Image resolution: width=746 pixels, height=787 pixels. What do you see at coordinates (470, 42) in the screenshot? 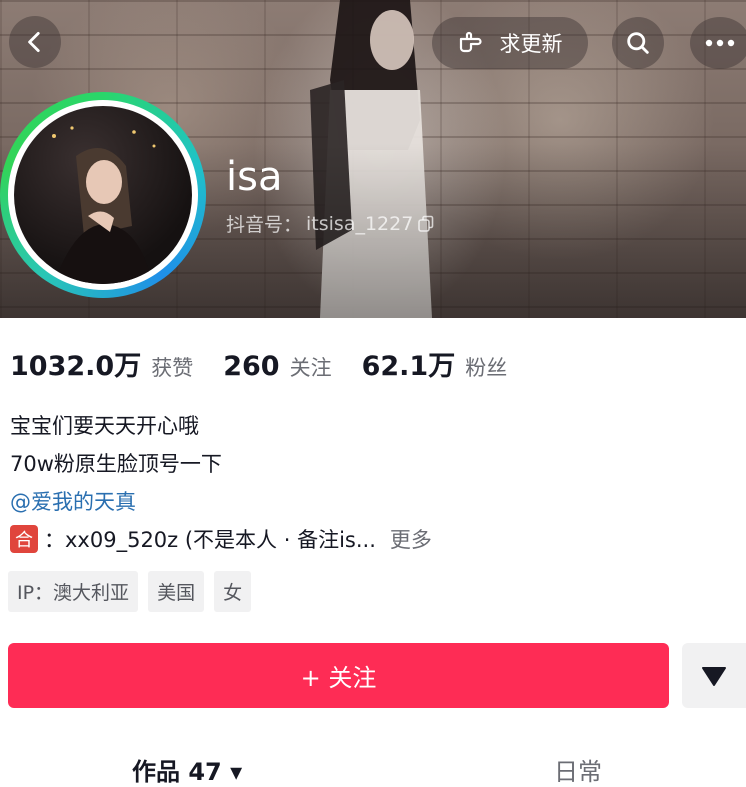
I see `hand-pointer-icon` at bounding box center [470, 42].